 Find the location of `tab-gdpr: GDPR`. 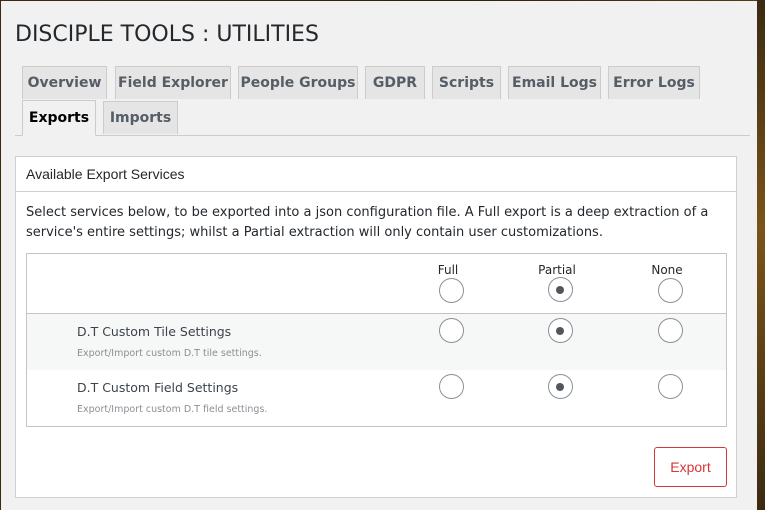

tab-gdpr: GDPR is located at coordinates (395, 82).